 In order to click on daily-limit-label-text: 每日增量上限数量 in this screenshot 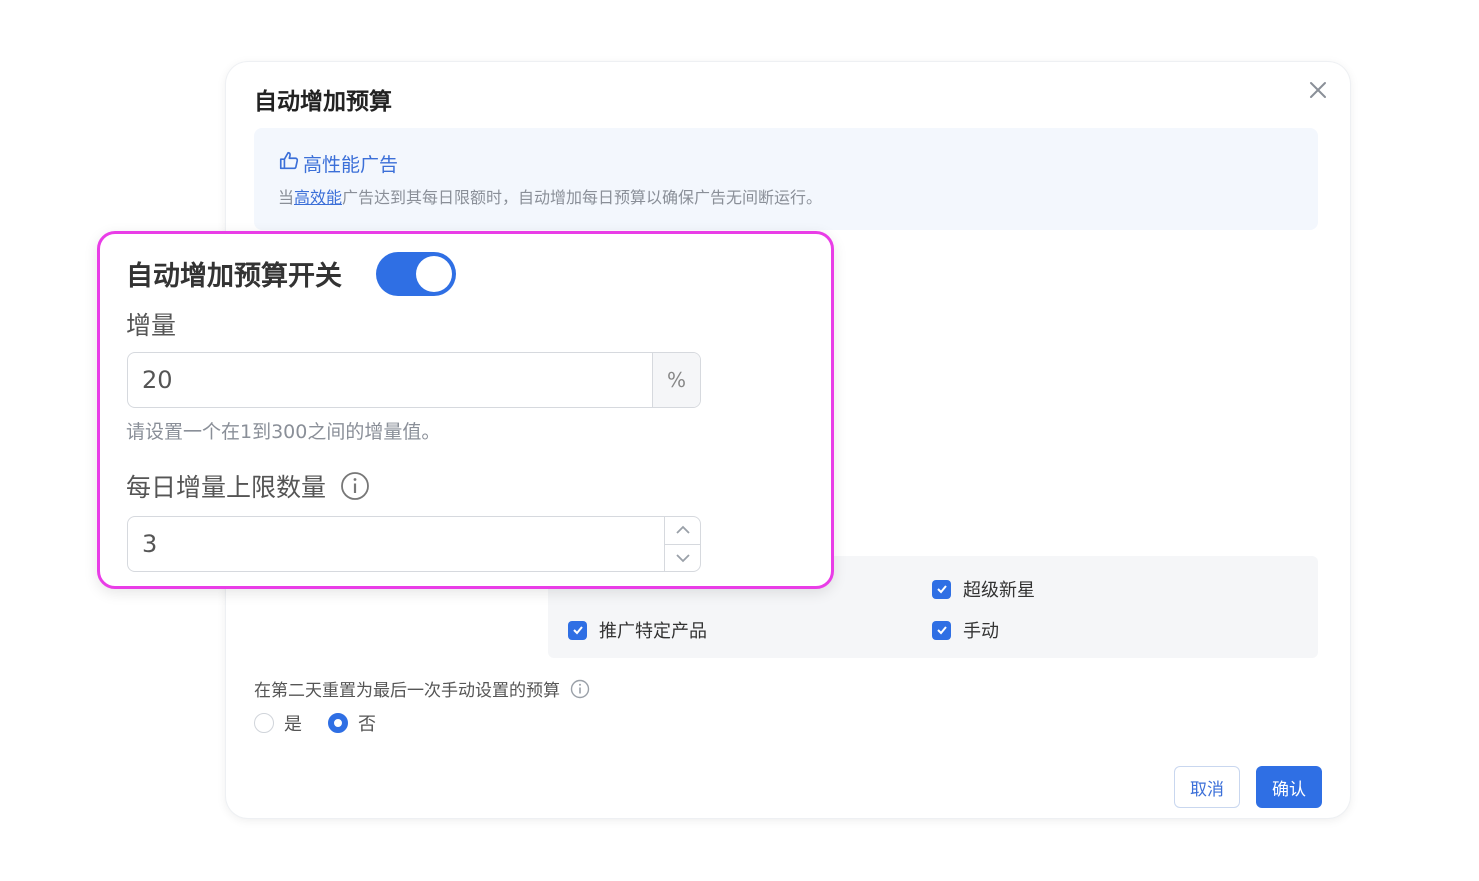, I will do `click(226, 487)`.